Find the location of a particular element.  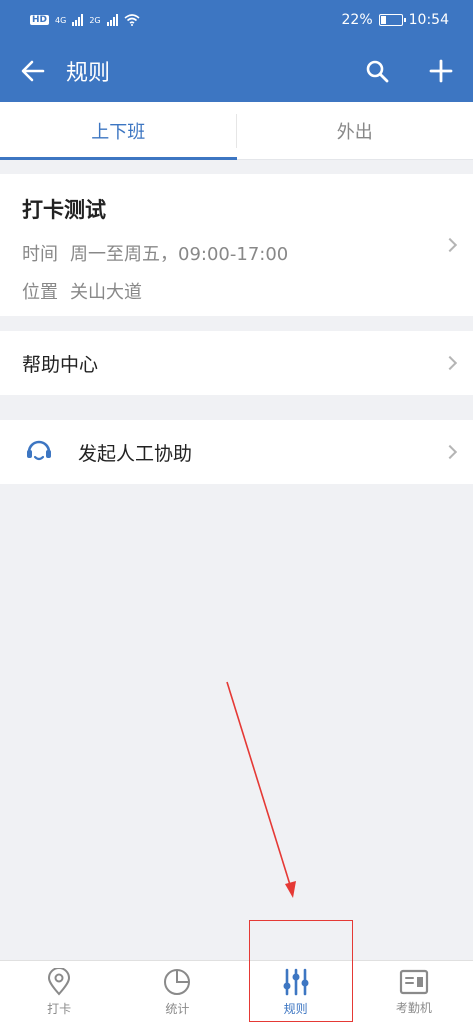

nav-item-checkin: 打卡 is located at coordinates (59, 992).